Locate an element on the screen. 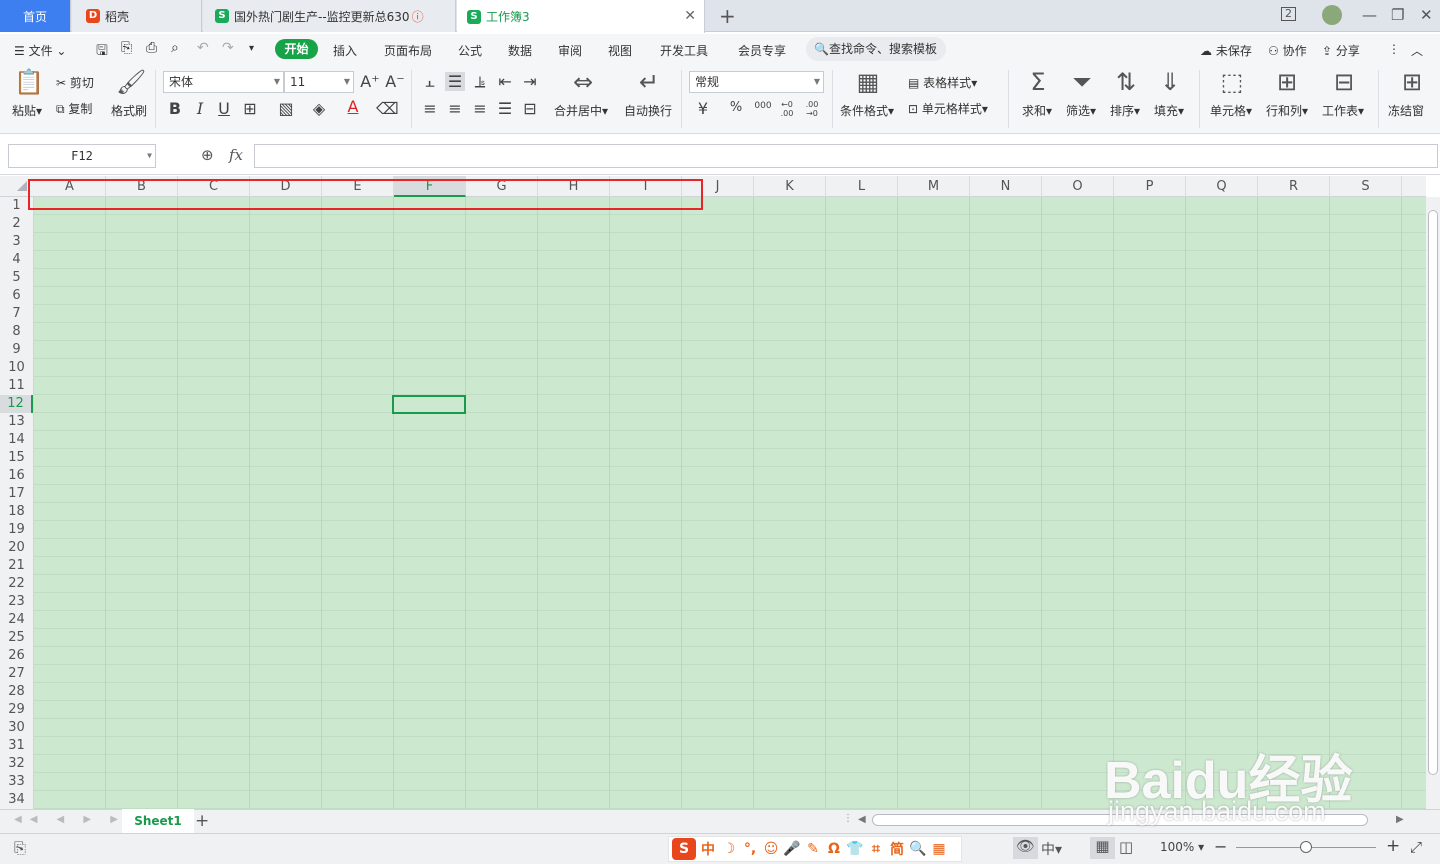  sum-icon: Σ is located at coordinates (1038, 82).